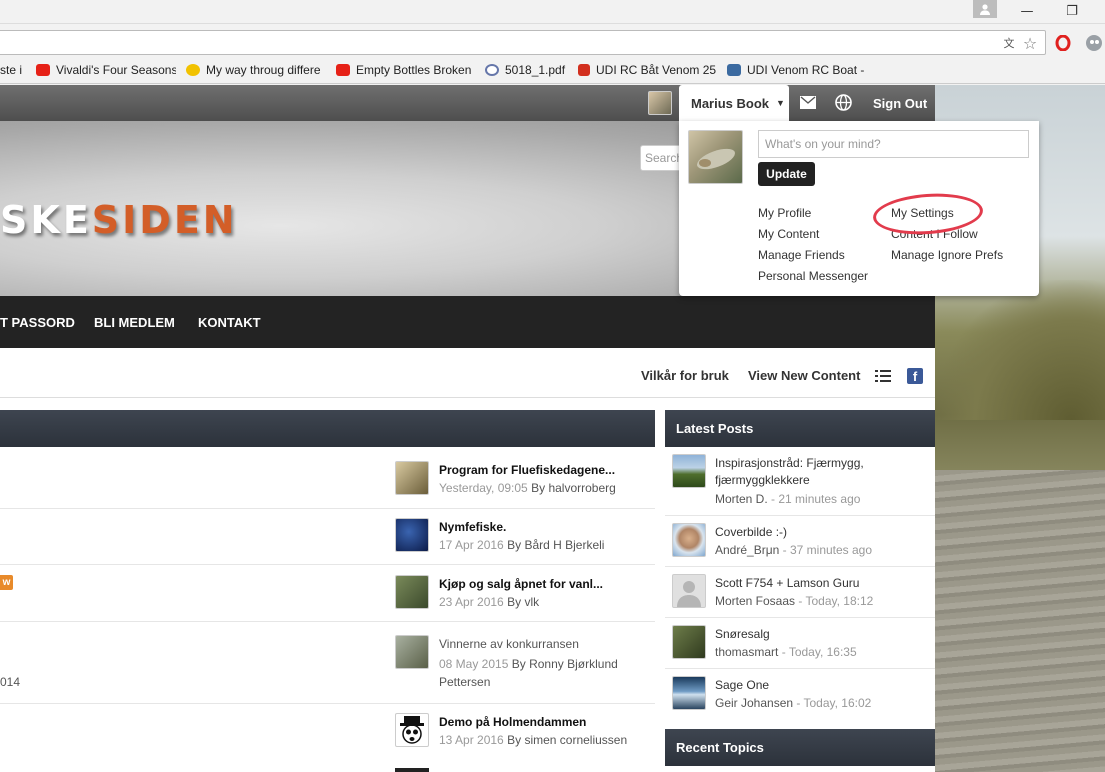 The width and height of the screenshot is (1105, 772). What do you see at coordinates (575, 740) in the screenshot?
I see `topic-author: simen corneliussen` at bounding box center [575, 740].